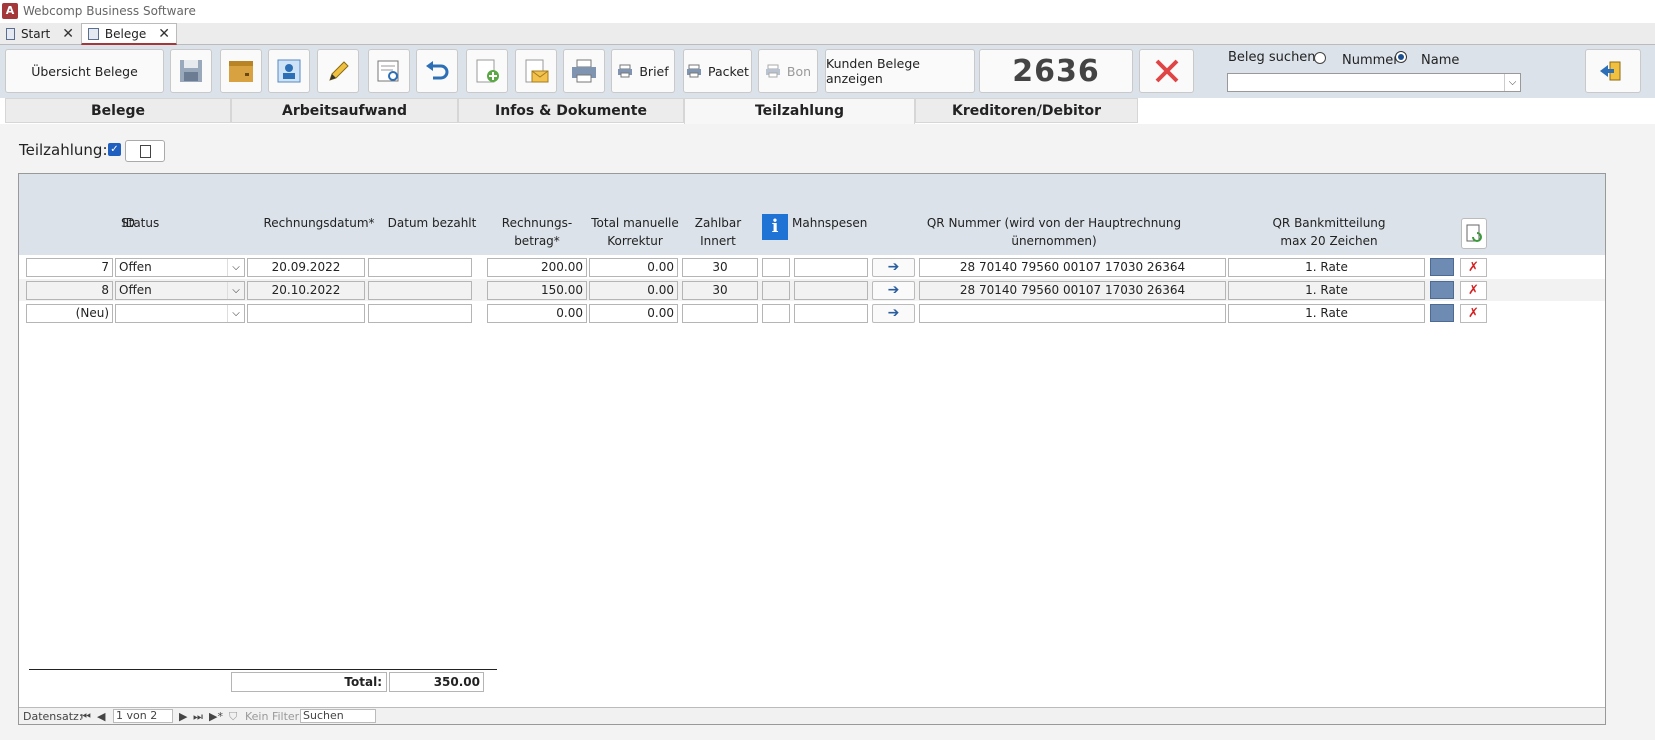  What do you see at coordinates (1401, 57) in the screenshot?
I see `radio-name` at bounding box center [1401, 57].